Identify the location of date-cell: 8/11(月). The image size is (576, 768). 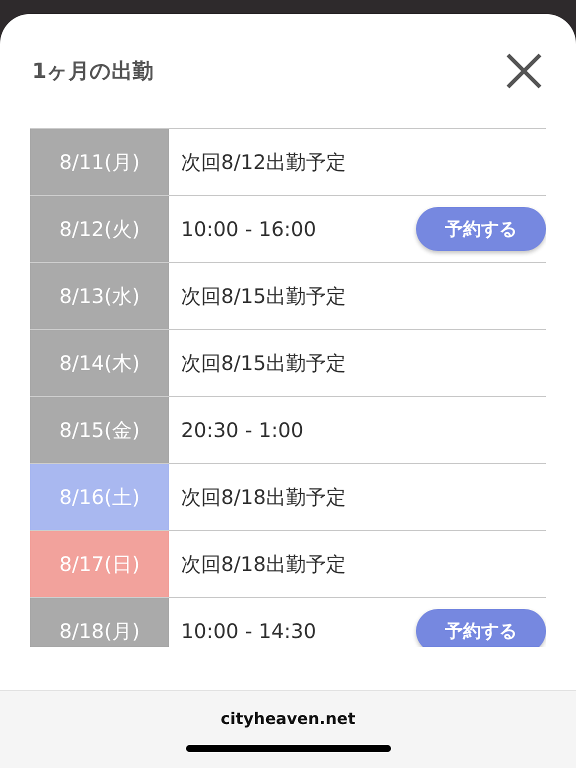
(99, 162).